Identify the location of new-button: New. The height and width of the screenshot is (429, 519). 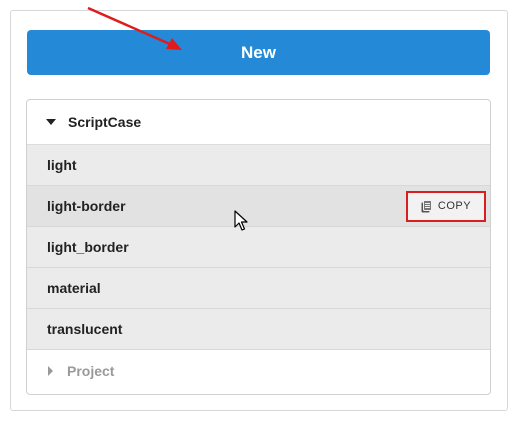
(258, 52).